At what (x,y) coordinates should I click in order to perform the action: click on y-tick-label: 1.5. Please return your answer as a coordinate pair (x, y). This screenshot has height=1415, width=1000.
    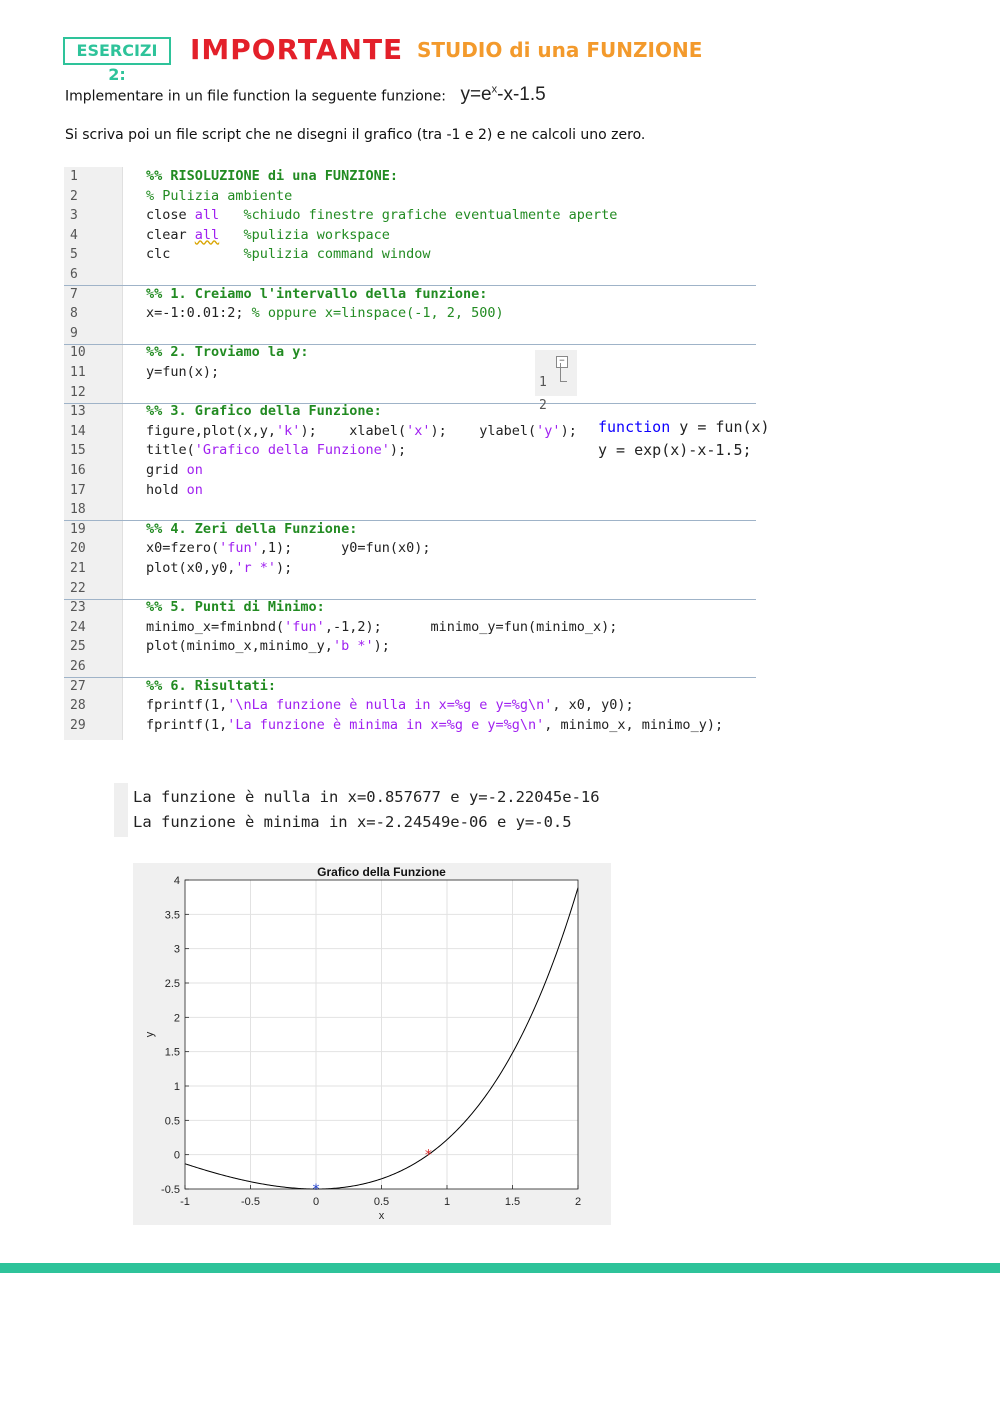
    Looking at the image, I should click on (172, 1053).